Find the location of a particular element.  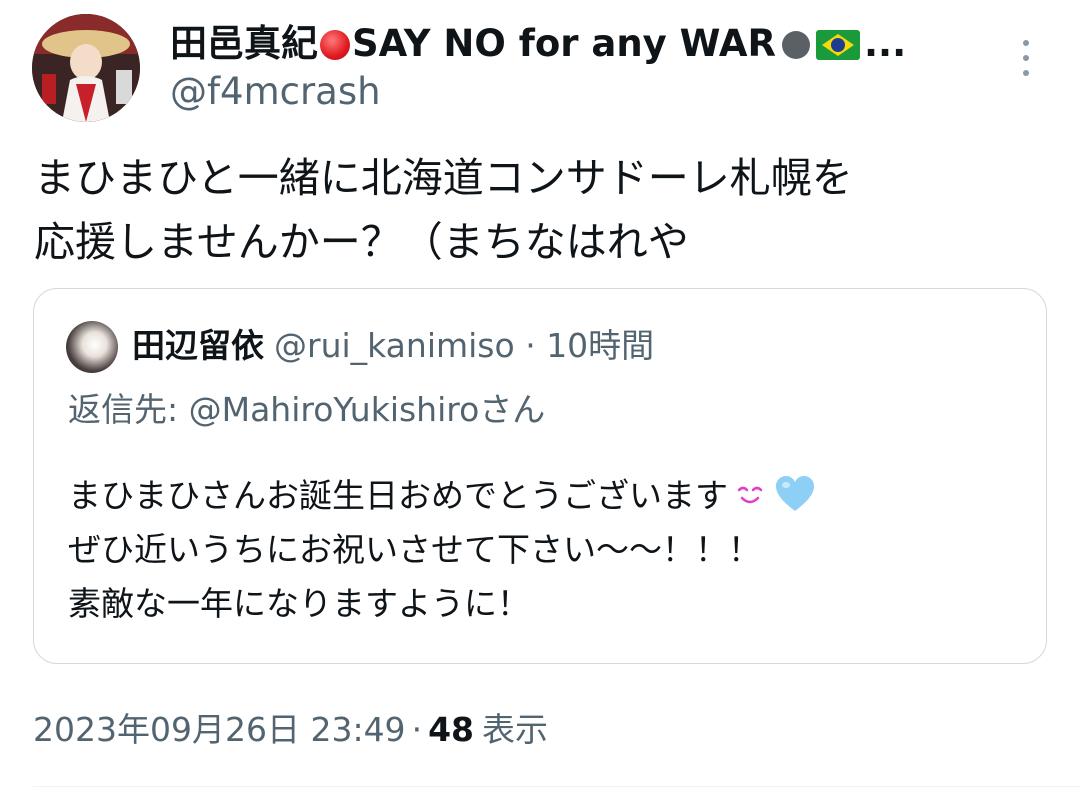

black-circle-icon is located at coordinates (795, 45).